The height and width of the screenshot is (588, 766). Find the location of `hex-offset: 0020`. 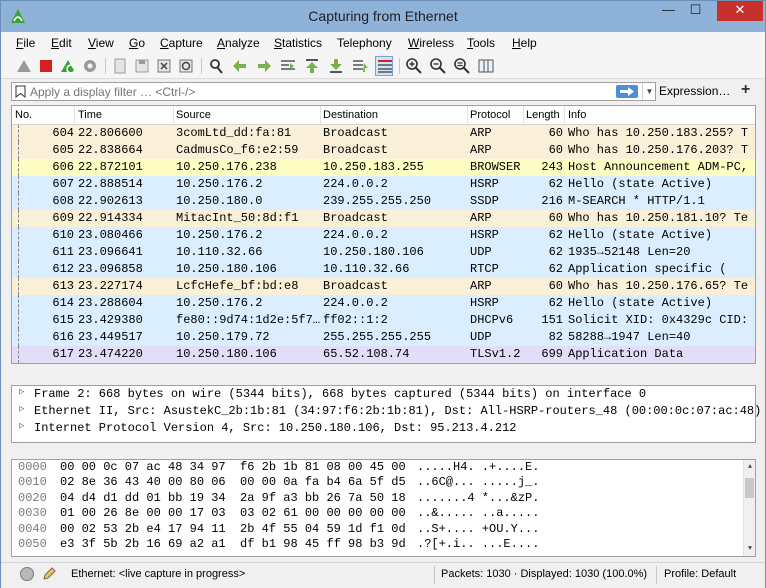

hex-offset: 0020 is located at coordinates (32, 498).